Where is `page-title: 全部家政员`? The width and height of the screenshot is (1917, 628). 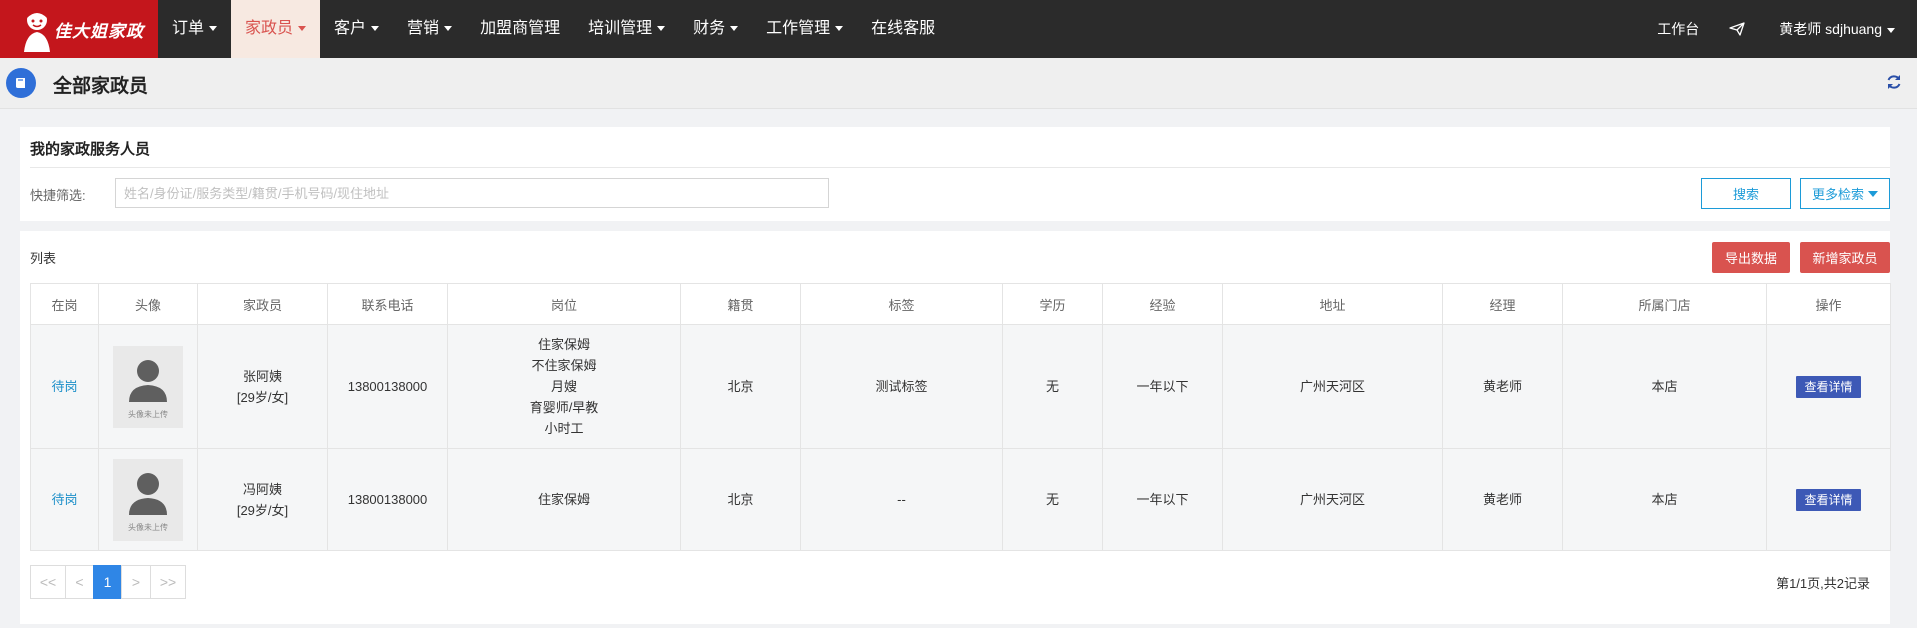 page-title: 全部家政员 is located at coordinates (101, 86).